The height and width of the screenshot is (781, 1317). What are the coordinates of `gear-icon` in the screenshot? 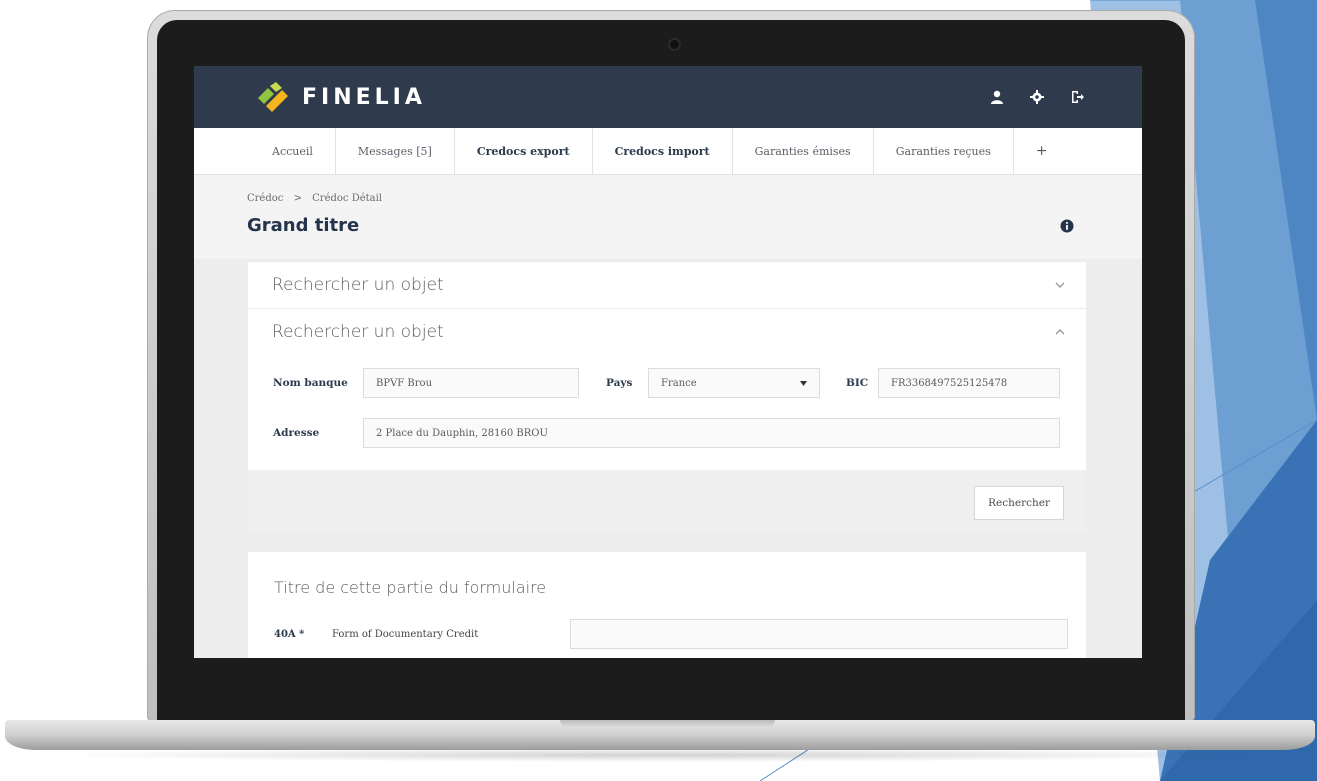 It's located at (1037, 97).